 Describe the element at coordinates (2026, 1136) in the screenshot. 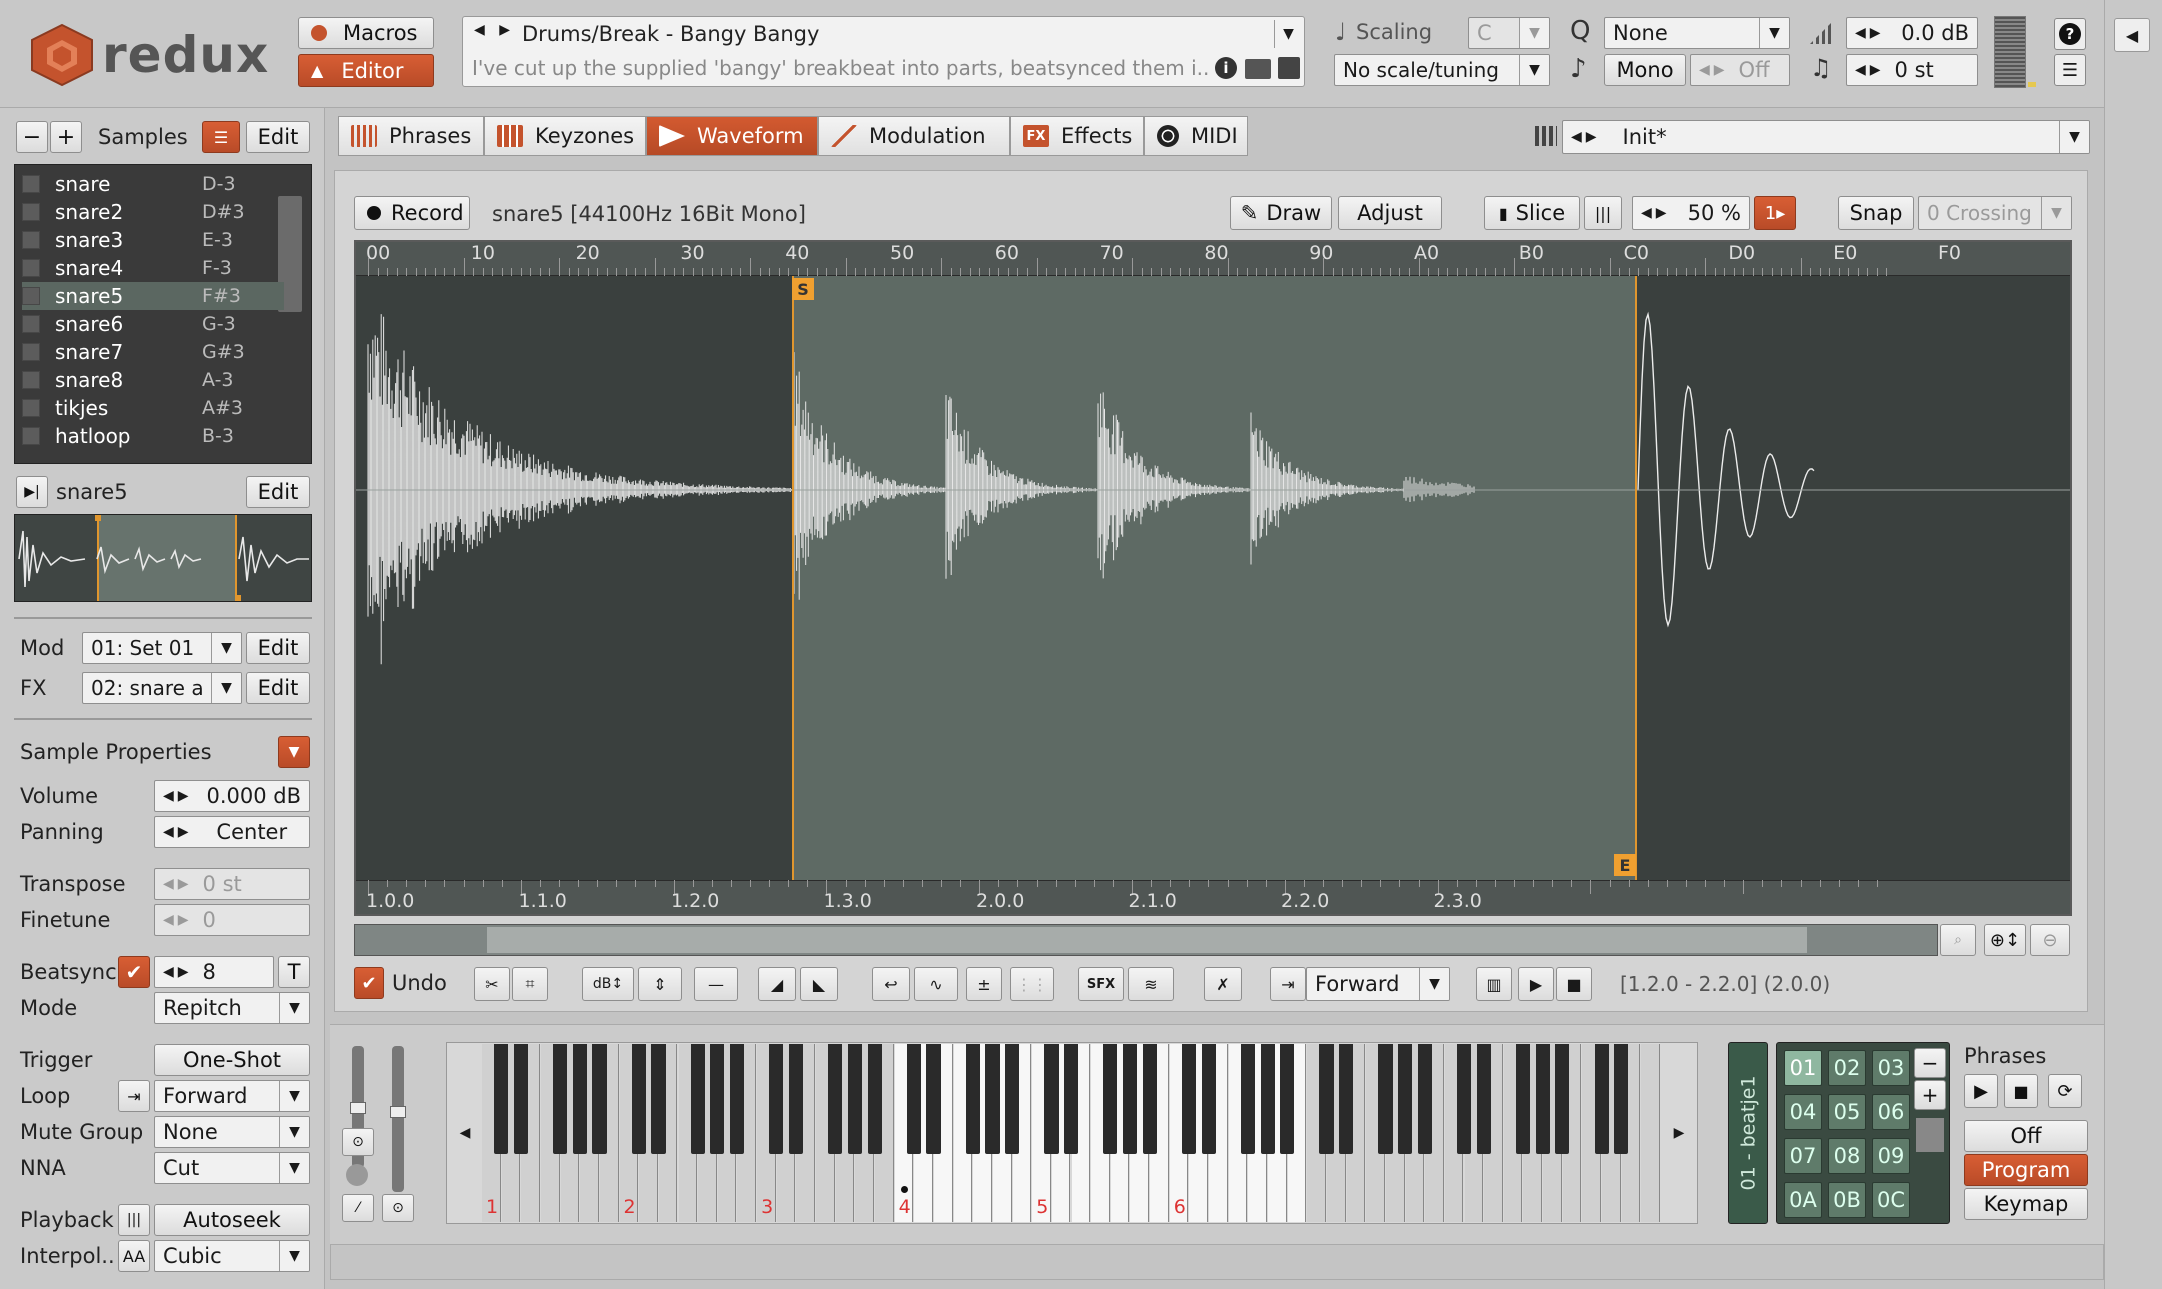

I see `phrase-off-button: Off` at that location.